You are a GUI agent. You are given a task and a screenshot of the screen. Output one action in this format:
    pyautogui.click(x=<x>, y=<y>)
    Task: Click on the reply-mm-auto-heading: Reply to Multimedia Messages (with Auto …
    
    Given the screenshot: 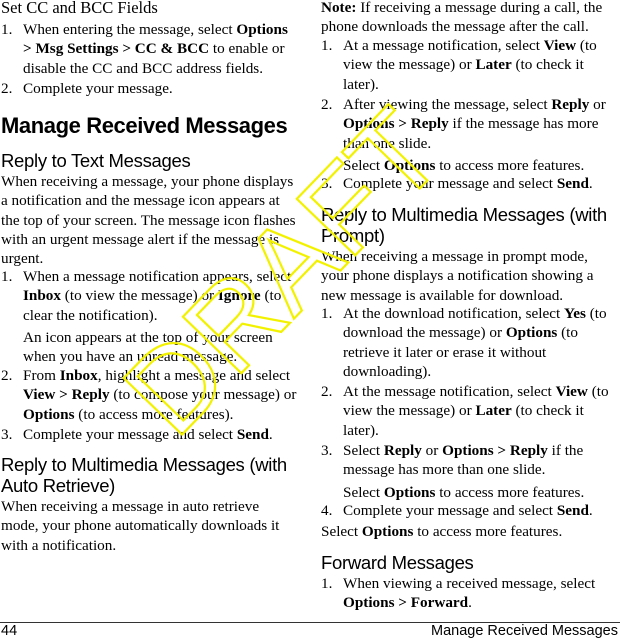 What is the action you would take?
    pyautogui.click(x=144, y=475)
    